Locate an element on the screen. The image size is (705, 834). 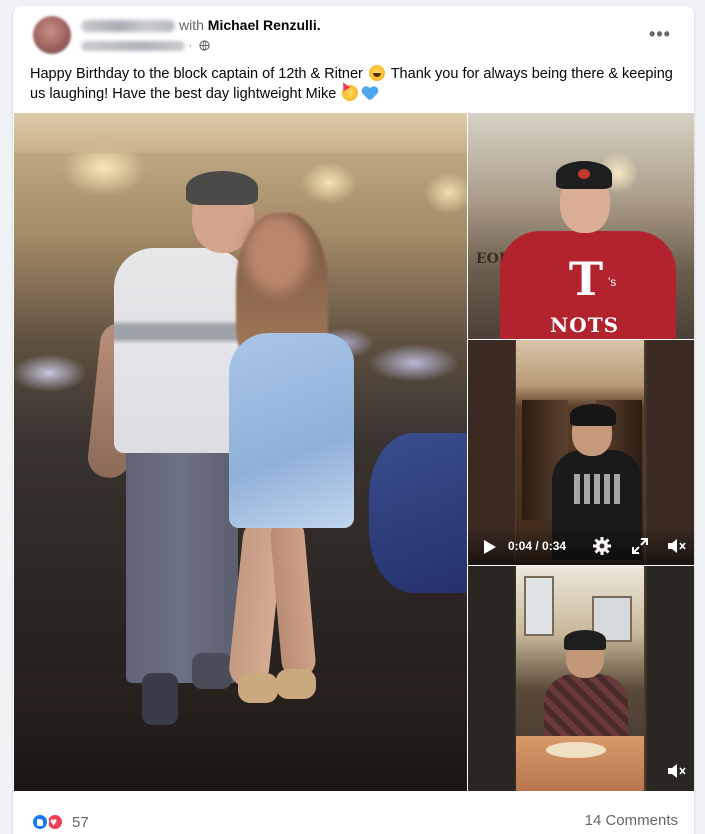
post-header-name: with Michael Renzulli. is located at coordinates (201, 26).